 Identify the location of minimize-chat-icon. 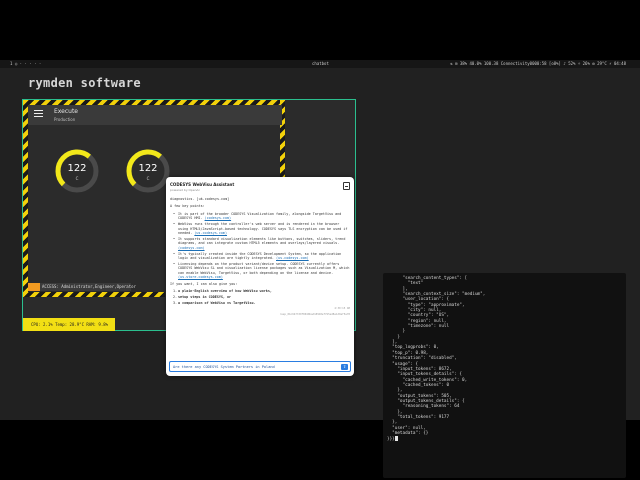
(346, 186).